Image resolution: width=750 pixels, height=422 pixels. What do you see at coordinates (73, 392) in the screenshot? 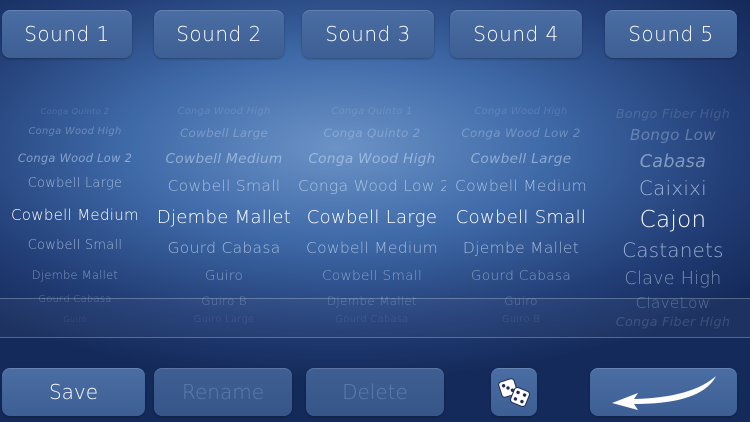
I see `save-button: Save` at bounding box center [73, 392].